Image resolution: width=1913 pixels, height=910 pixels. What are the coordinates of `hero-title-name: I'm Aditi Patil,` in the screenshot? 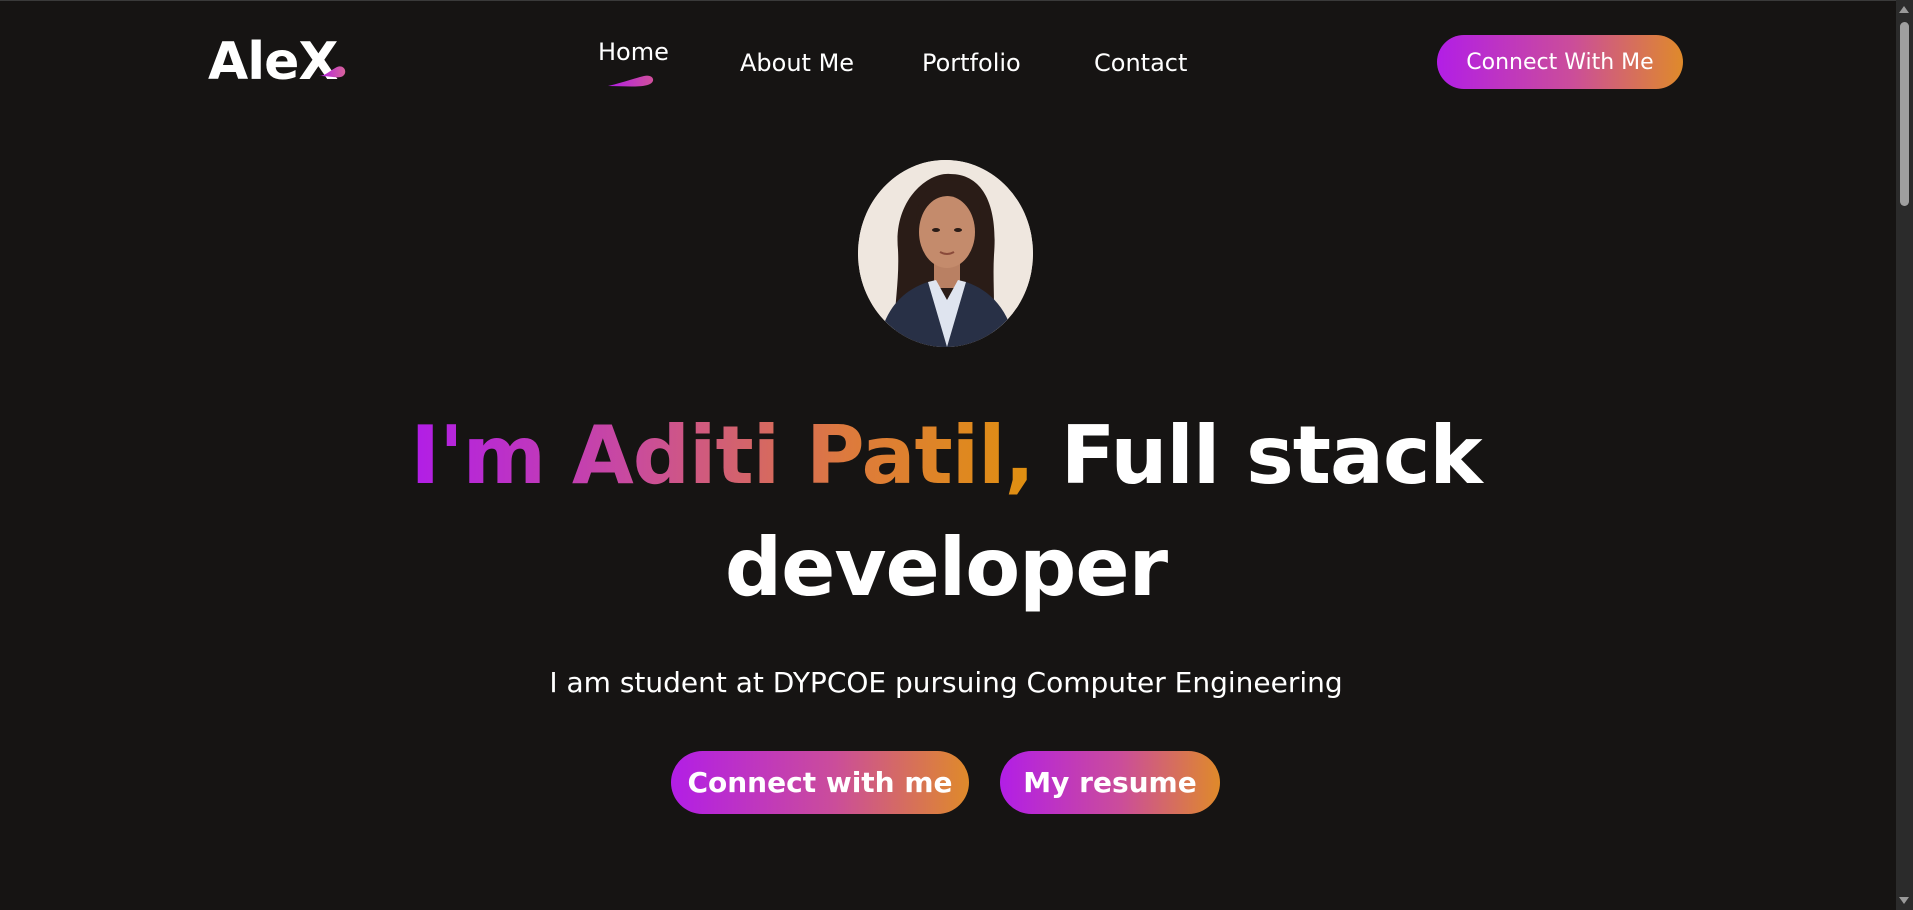 It's located at (722, 455).